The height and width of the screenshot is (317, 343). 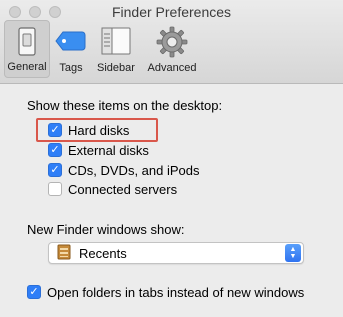 I want to click on hard-disks-label: Hard disks, so click(x=99, y=130).